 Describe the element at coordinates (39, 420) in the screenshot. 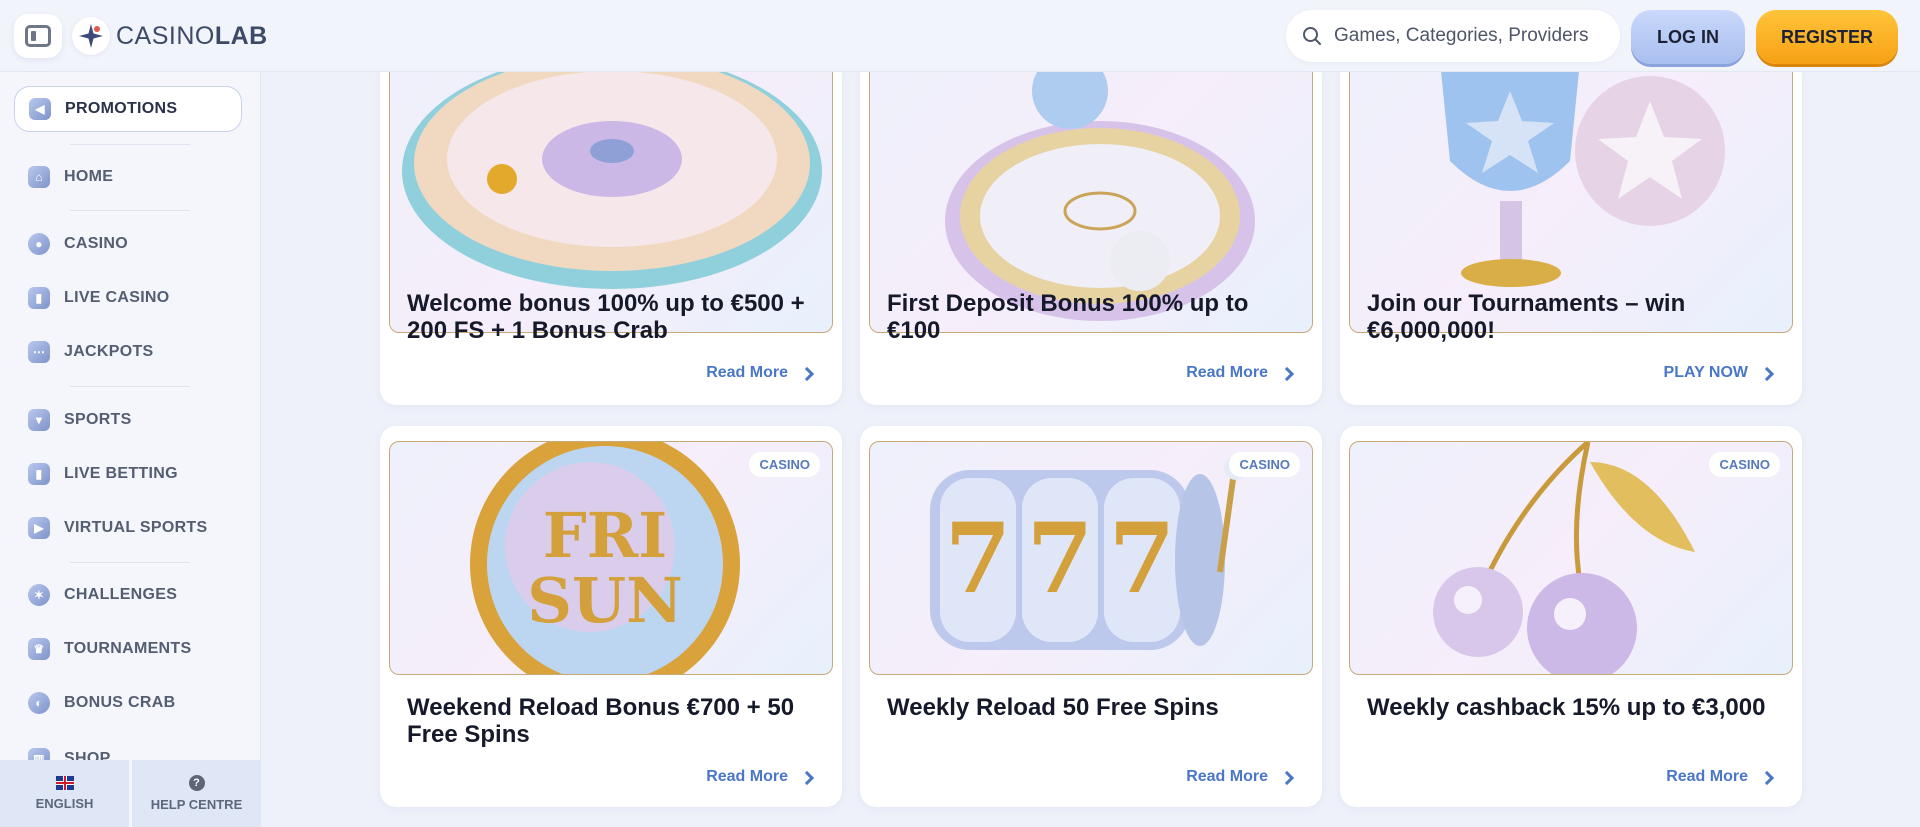

I see `sports-icon: ▾` at that location.